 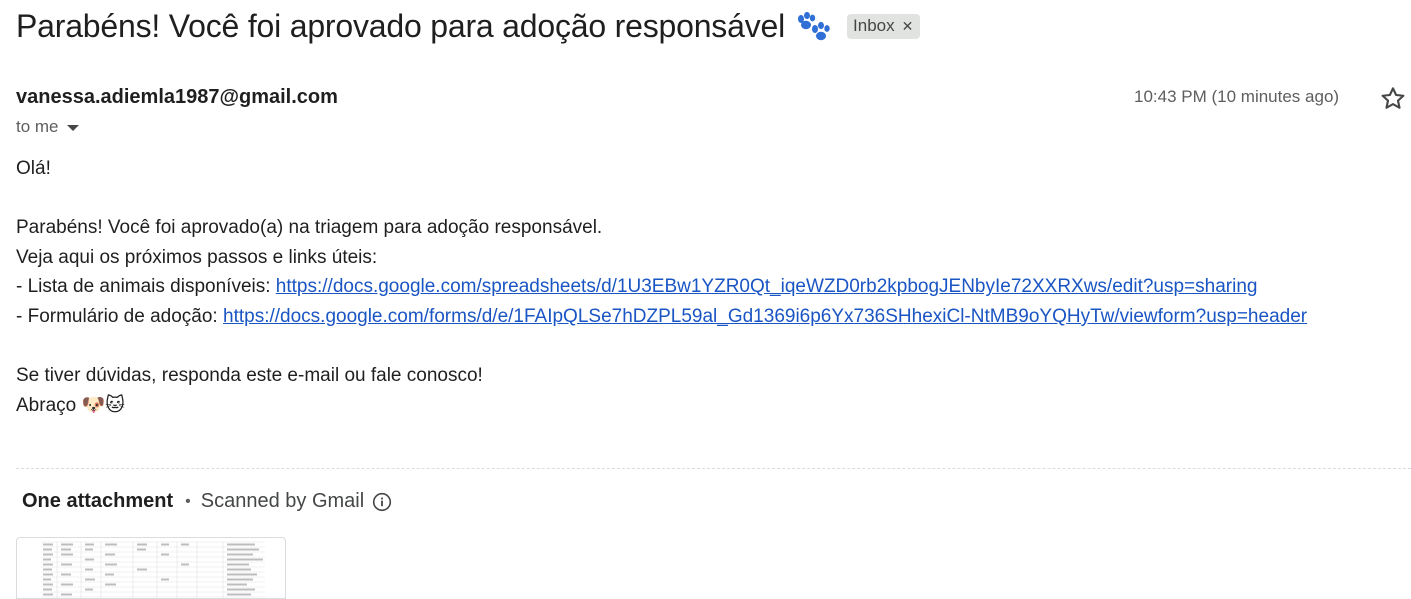 What do you see at coordinates (713, 468) in the screenshot?
I see `attachment-divider` at bounding box center [713, 468].